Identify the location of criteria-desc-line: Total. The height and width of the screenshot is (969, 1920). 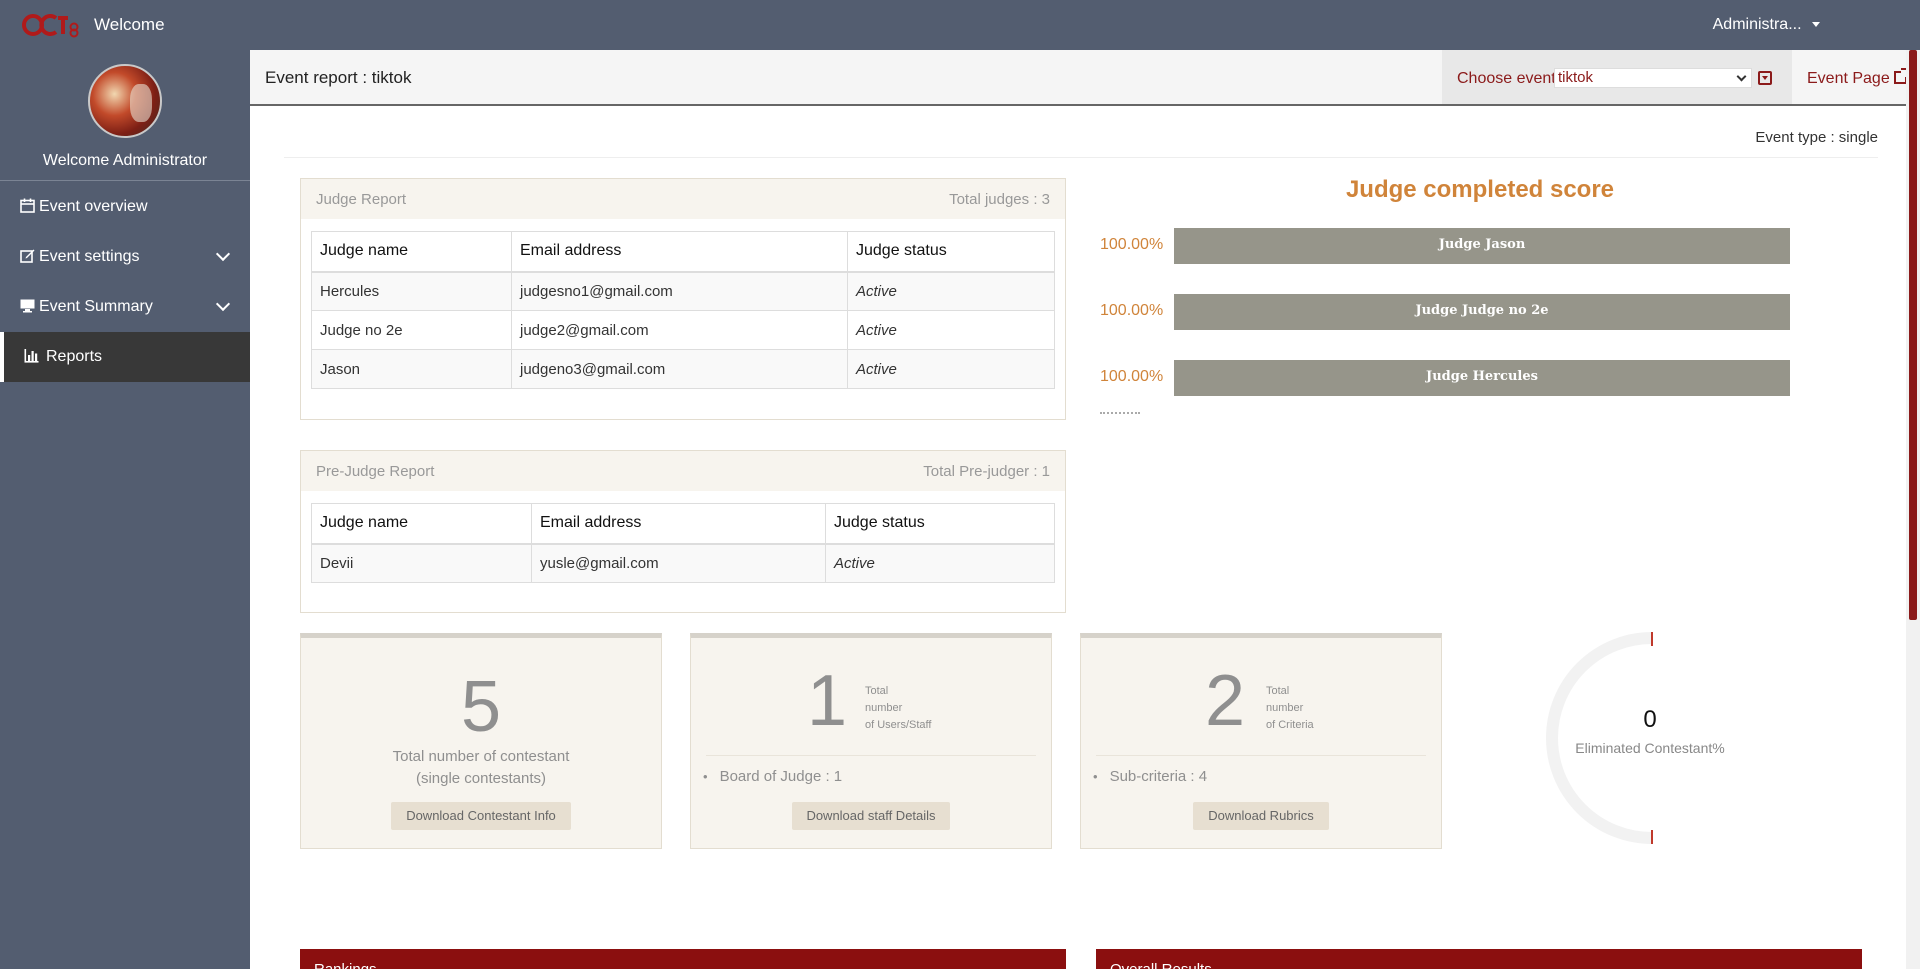
(1278, 691).